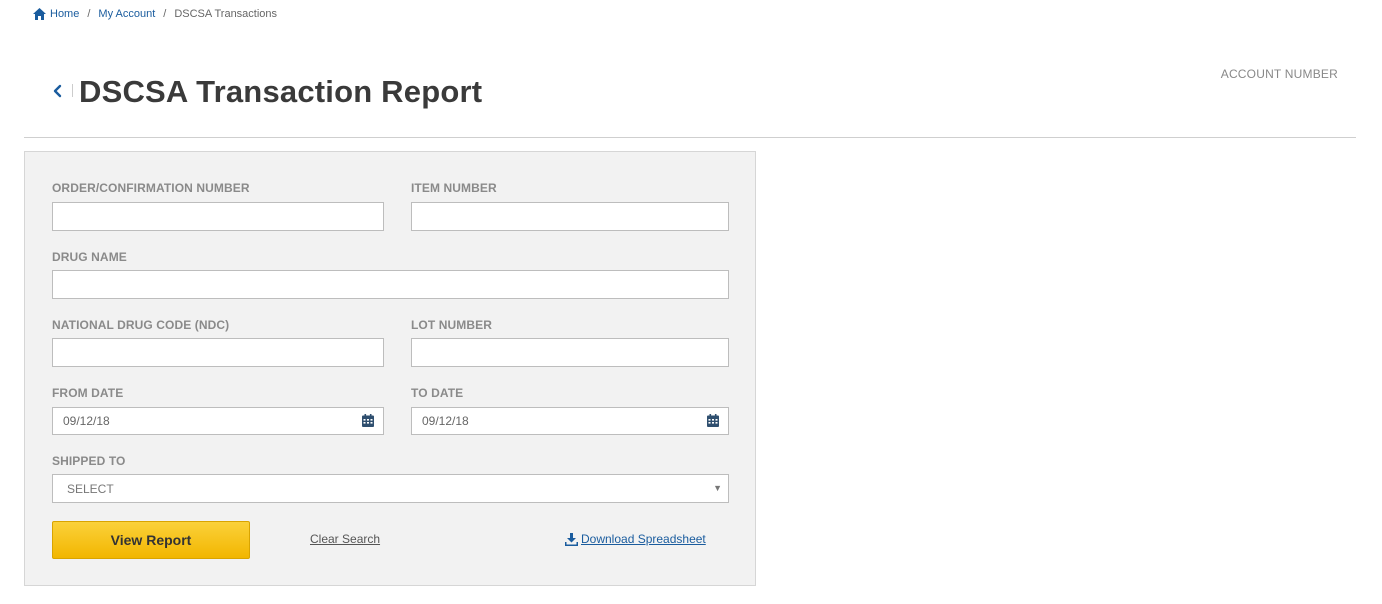 Image resolution: width=1382 pixels, height=604 pixels. What do you see at coordinates (218, 216) in the screenshot?
I see `order-number-input` at bounding box center [218, 216].